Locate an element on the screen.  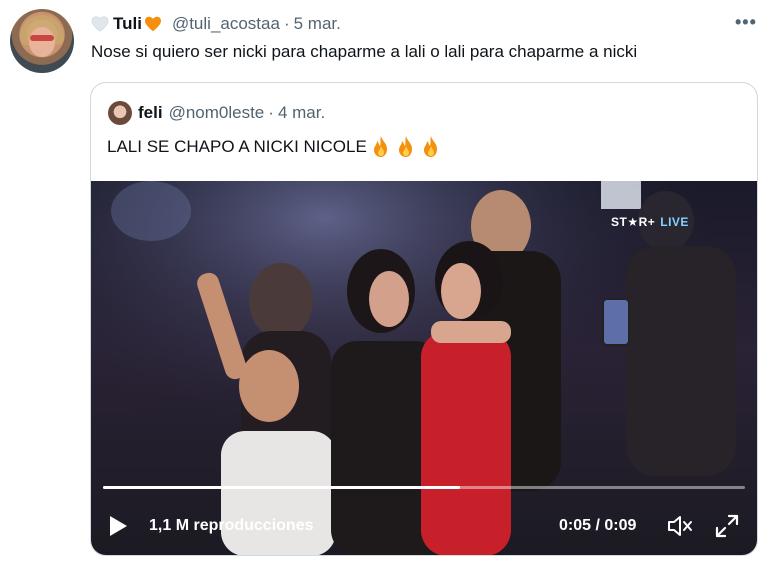
video-time: 0:05 / 0:09 is located at coordinates (598, 525).